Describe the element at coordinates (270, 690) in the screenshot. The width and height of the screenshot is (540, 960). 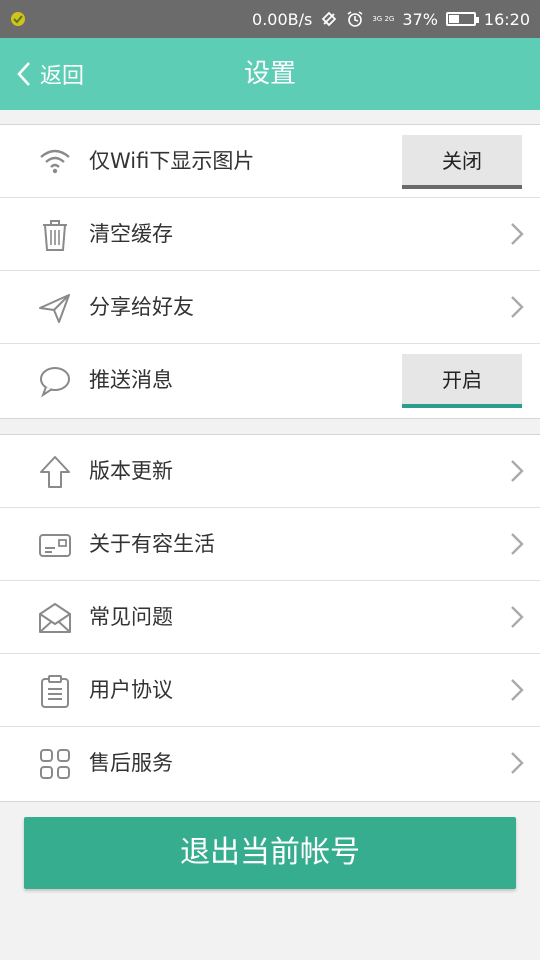
I see `setting-row-agreement: 用户协议` at that location.